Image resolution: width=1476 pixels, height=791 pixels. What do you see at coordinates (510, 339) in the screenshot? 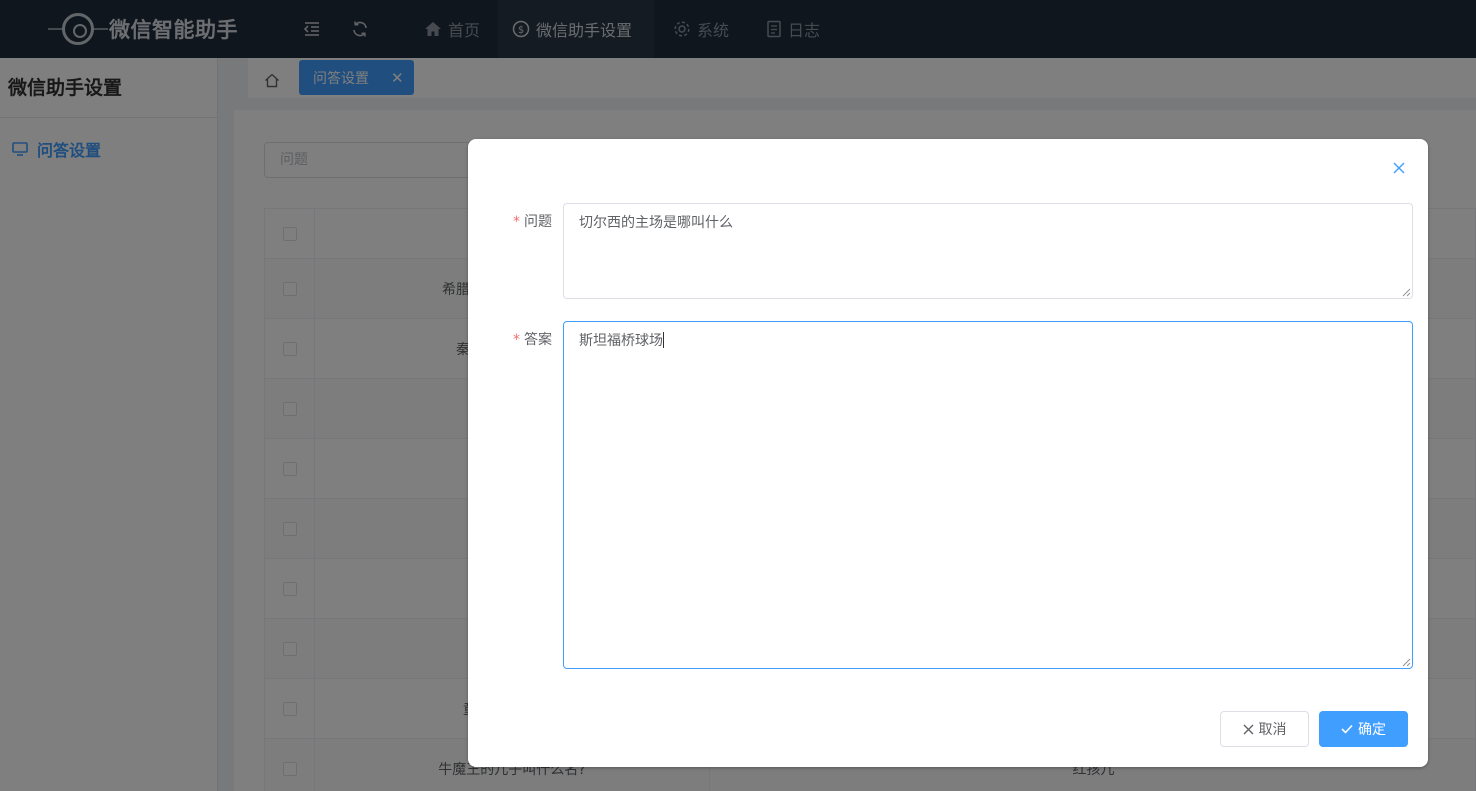
I see `answer-label: * 答案` at bounding box center [510, 339].